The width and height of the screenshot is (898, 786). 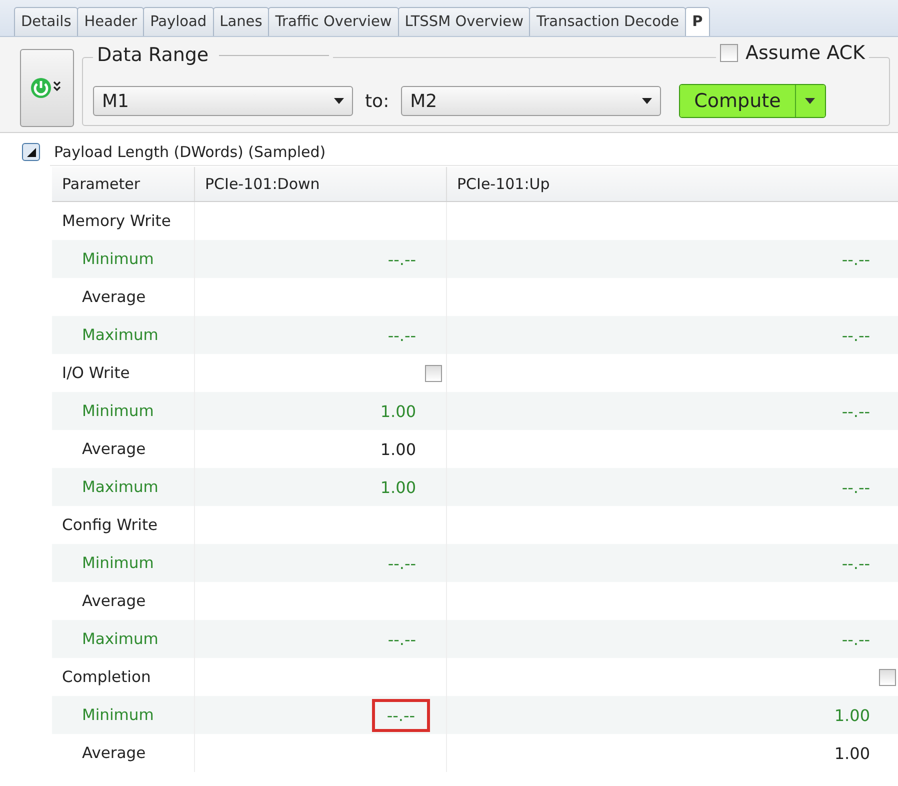 I want to click on to-label: to:, so click(x=377, y=101).